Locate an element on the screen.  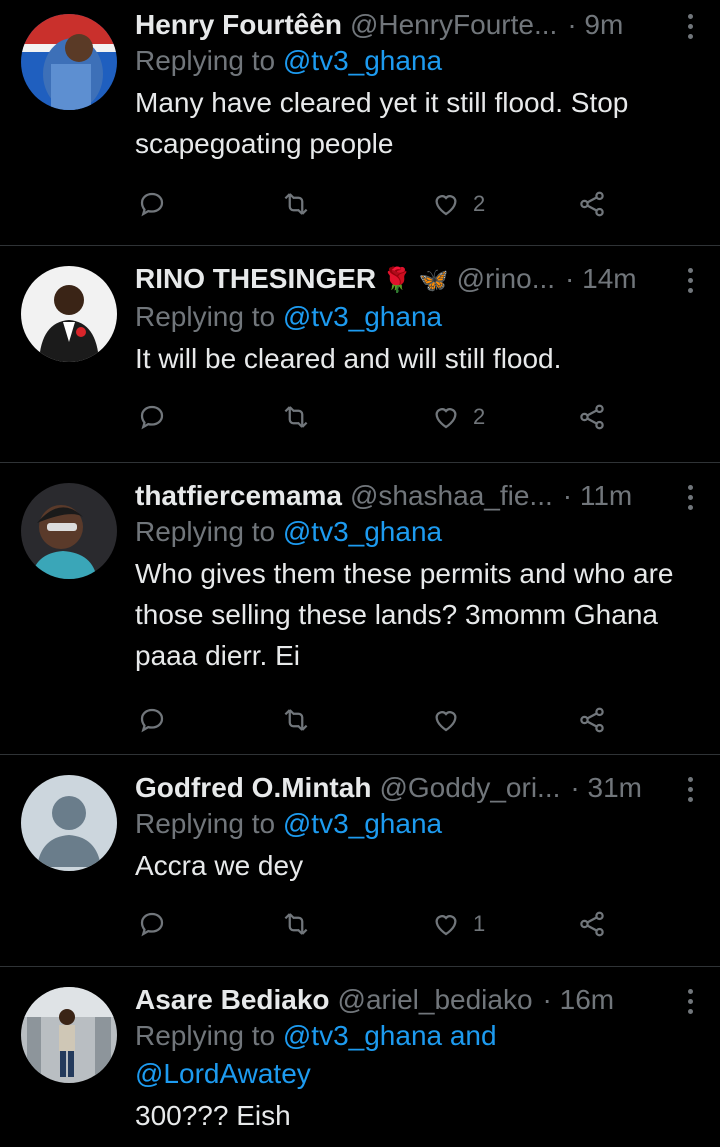
like-button is located at coordinates (452, 720).